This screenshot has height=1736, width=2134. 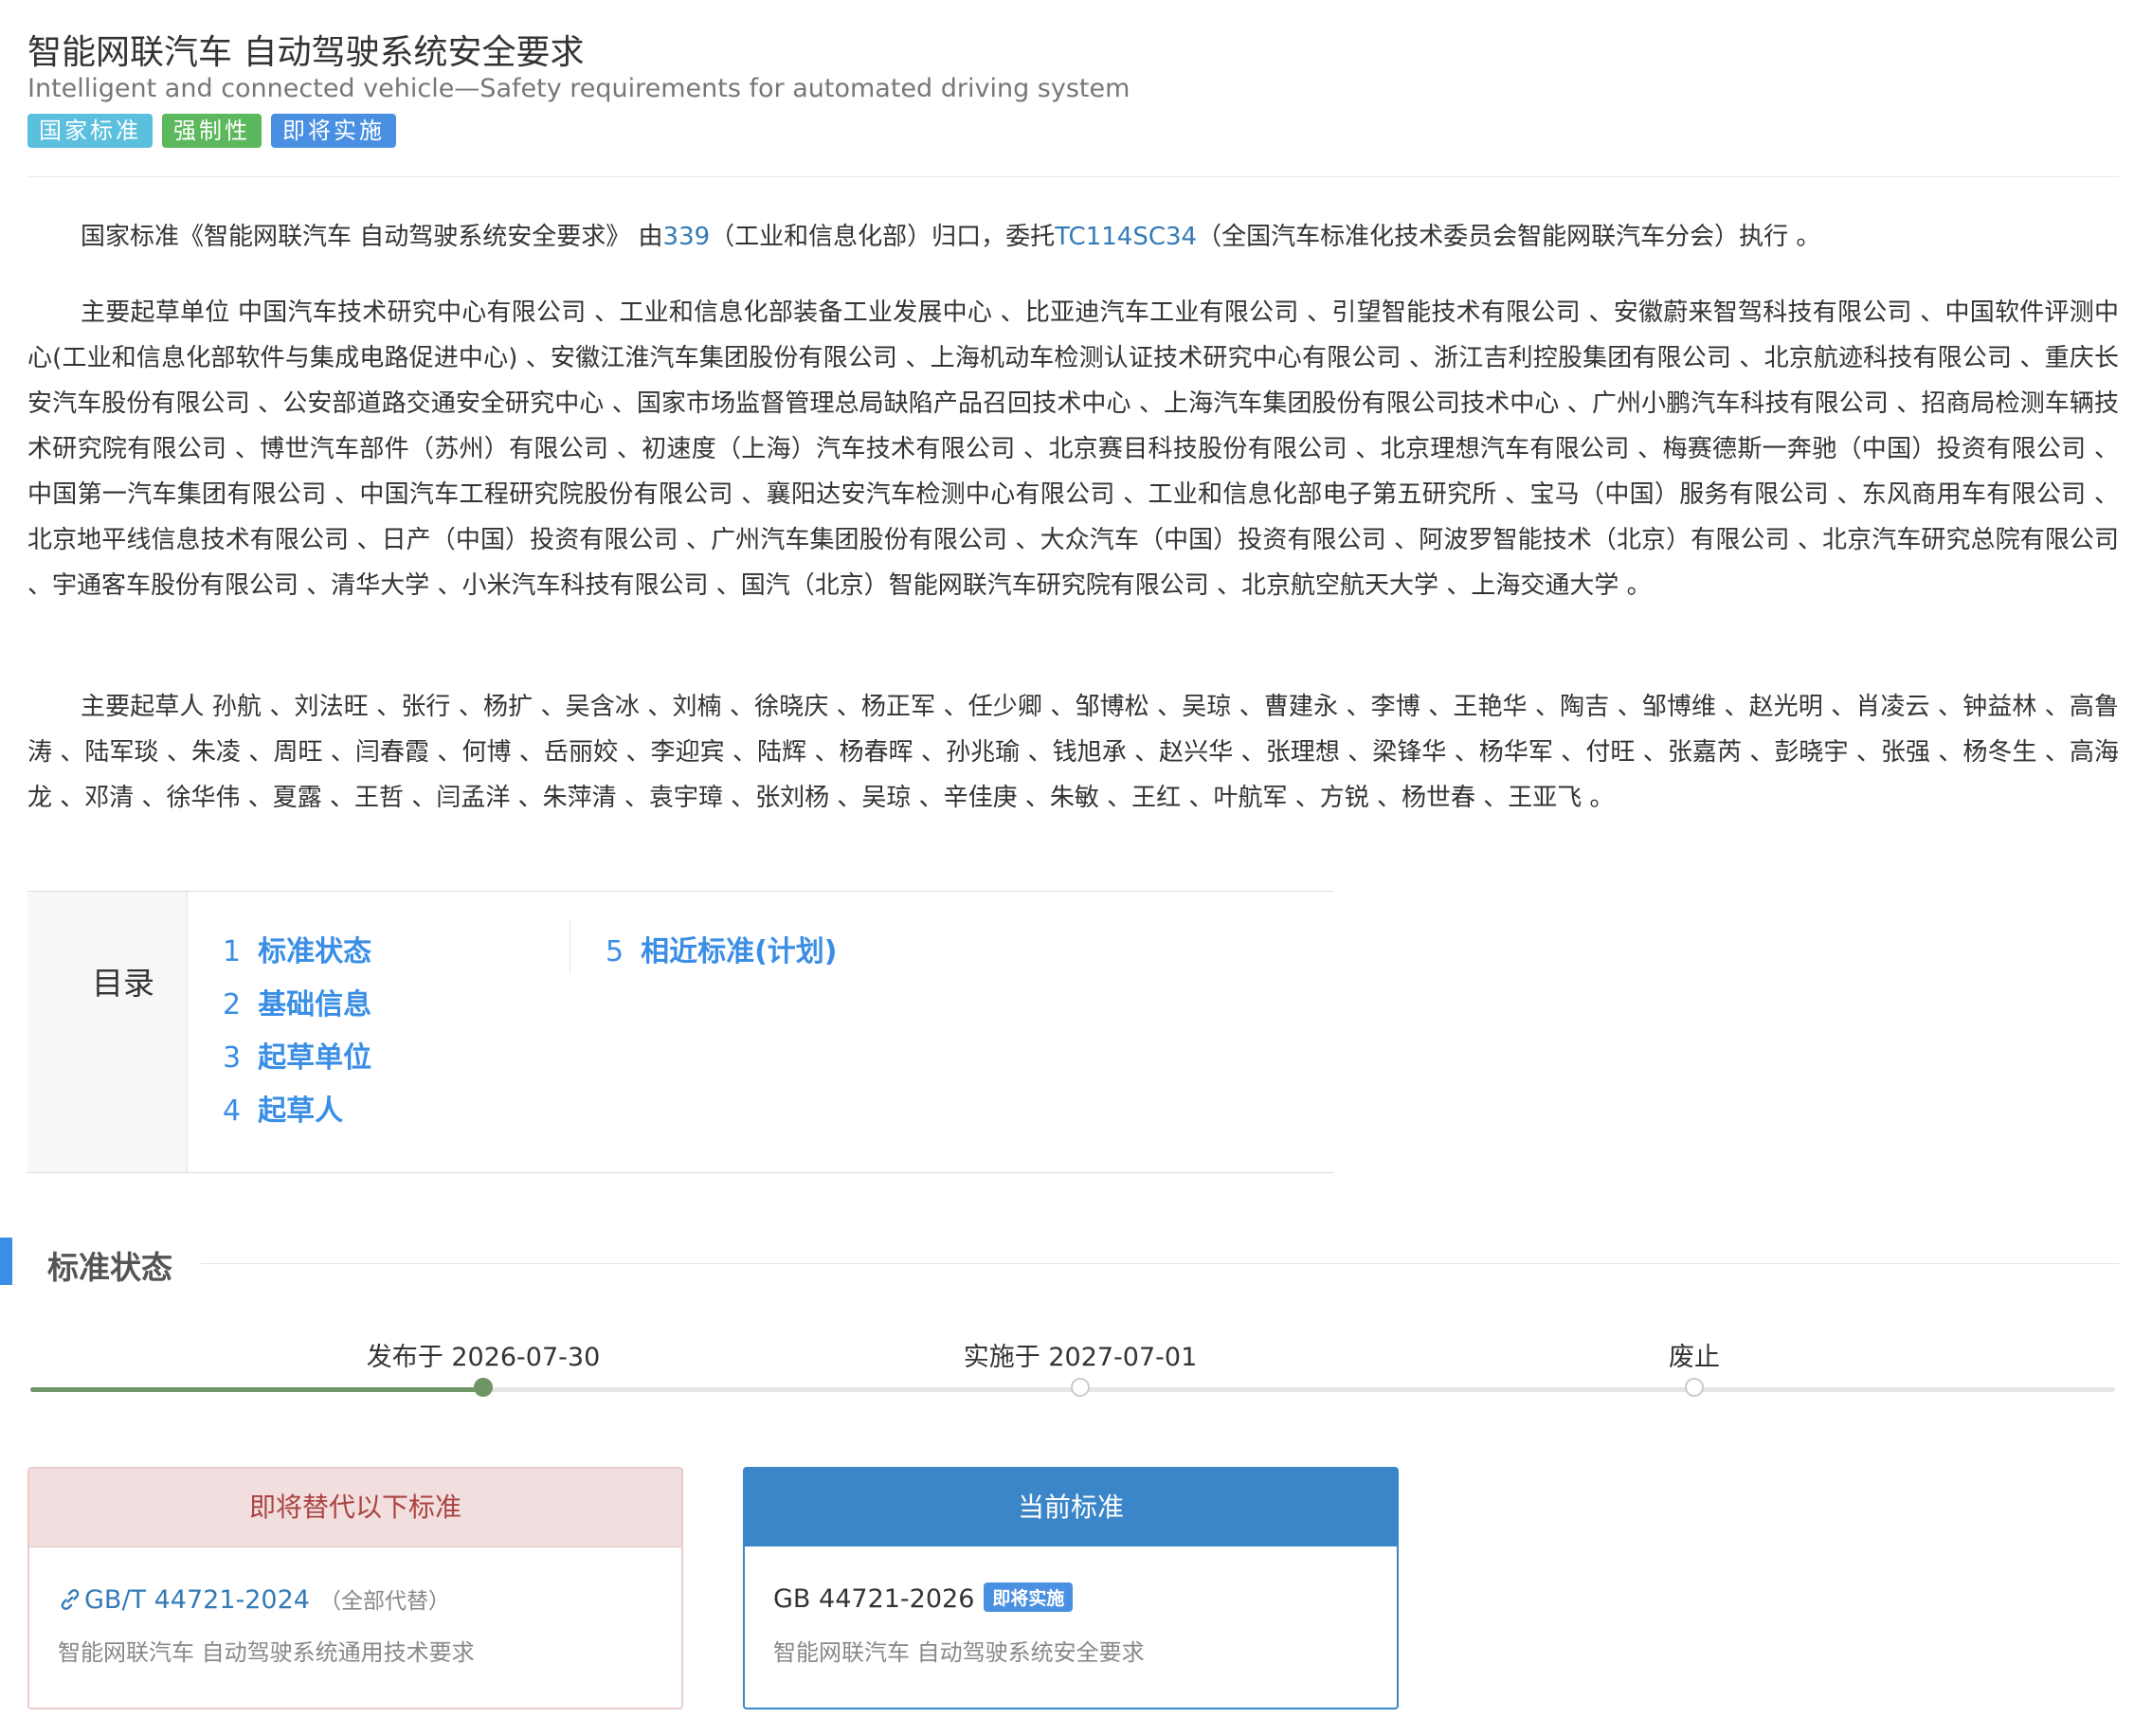 I want to click on current-standard-name: 智能网联汽车 自动驾驶系统安全要求, so click(x=959, y=1652).